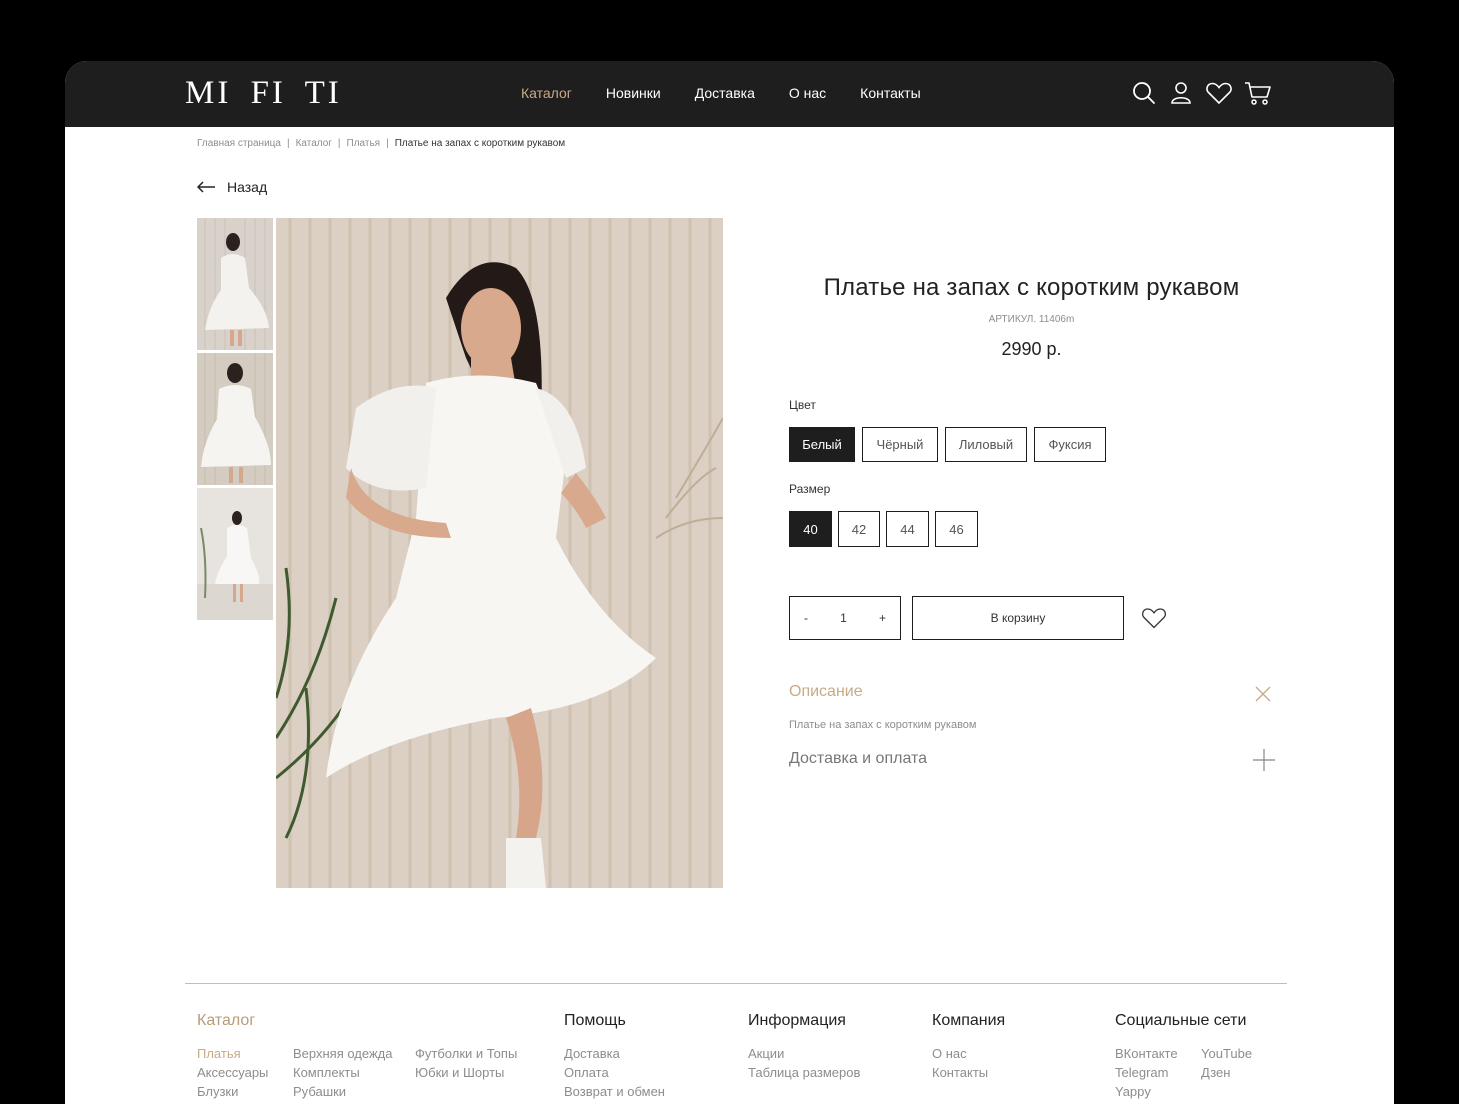  What do you see at coordinates (595, 1020) in the screenshot?
I see `footer-help-title: Помощь` at bounding box center [595, 1020].